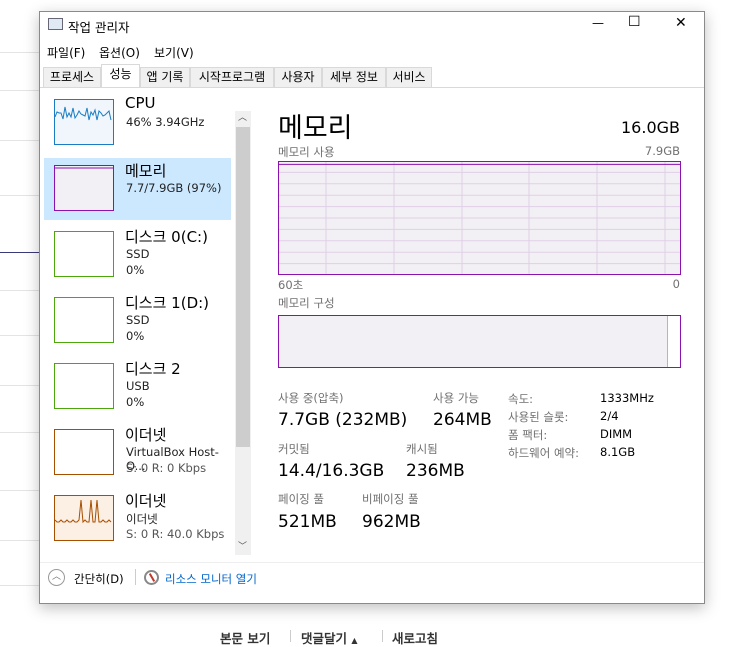 The height and width of the screenshot is (647, 751). Describe the element at coordinates (151, 577) in the screenshot. I see `resource-monitor-icon` at that location.